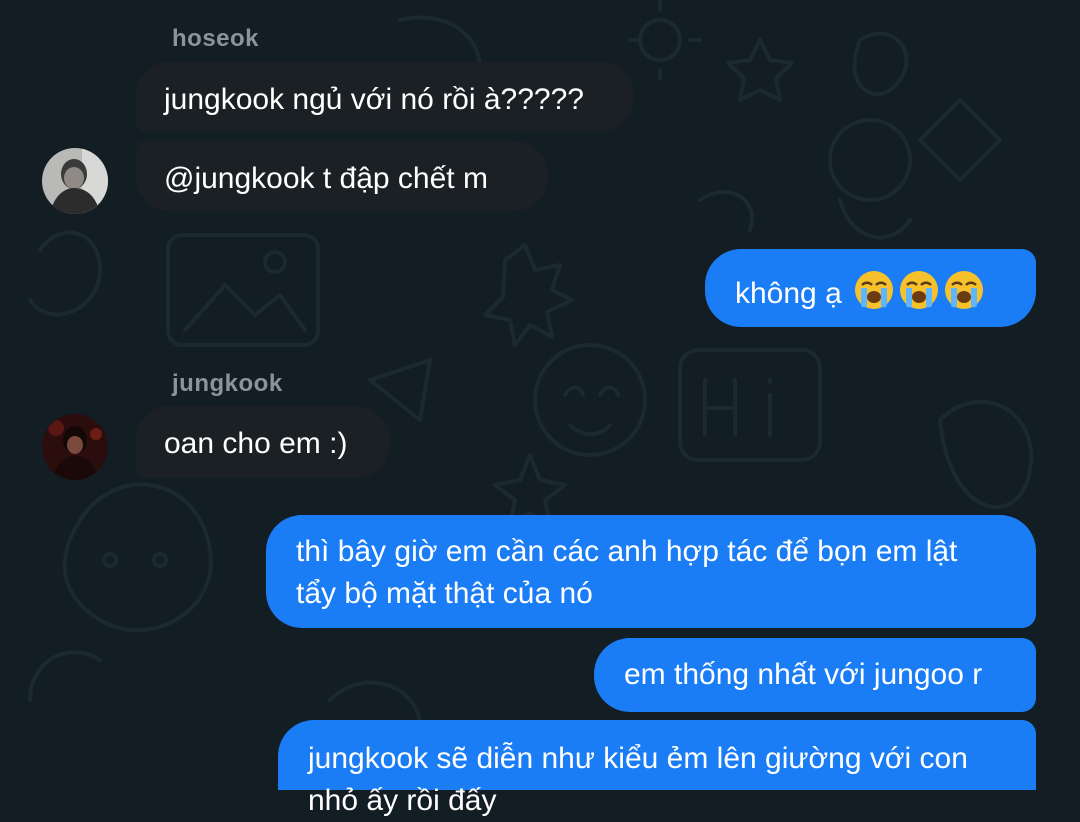 This screenshot has width=1080, height=822. I want to click on message-text: jungkook ngủ với nó rồi à?????, so click(374, 99).